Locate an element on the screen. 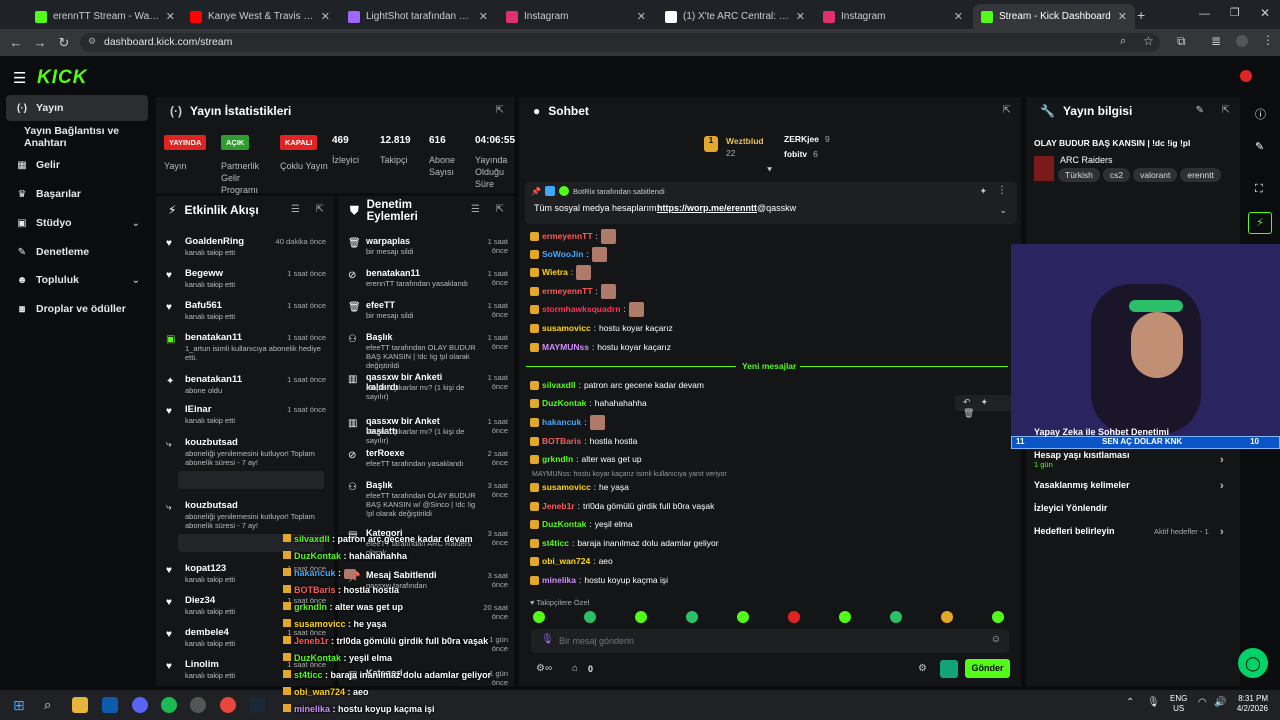 The image size is (1280, 720). bot-icon is located at coordinates (949, 669).